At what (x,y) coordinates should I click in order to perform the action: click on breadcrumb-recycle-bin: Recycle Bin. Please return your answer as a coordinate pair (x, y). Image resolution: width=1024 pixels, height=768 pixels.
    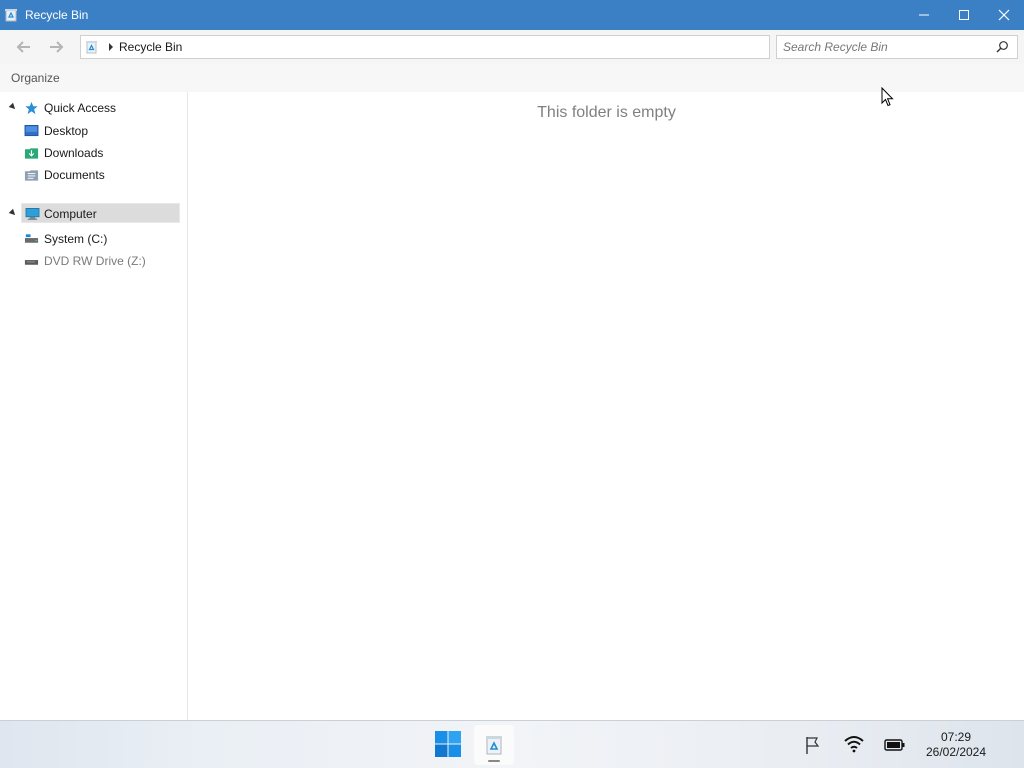
    Looking at the image, I should click on (150, 47).